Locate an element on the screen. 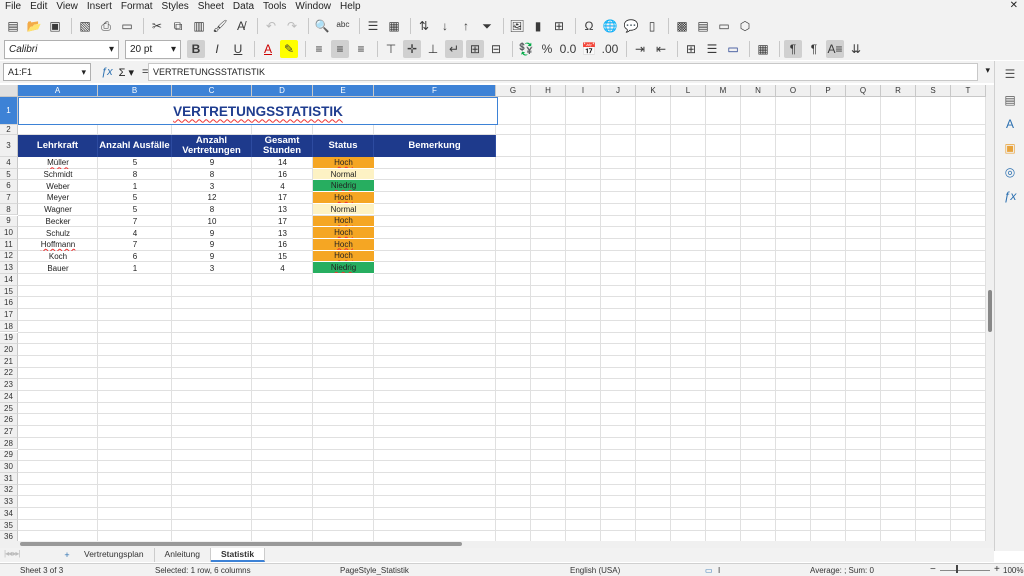 The height and width of the screenshot is (576, 1024). properties-icon: ▤ is located at coordinates (1010, 101).